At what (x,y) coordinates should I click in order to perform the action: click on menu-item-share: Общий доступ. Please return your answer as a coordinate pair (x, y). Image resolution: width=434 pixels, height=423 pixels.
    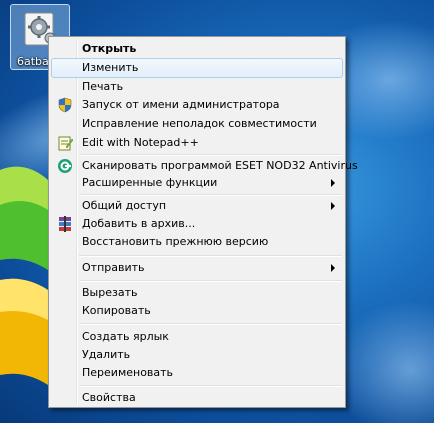
    Looking at the image, I should click on (197, 206).